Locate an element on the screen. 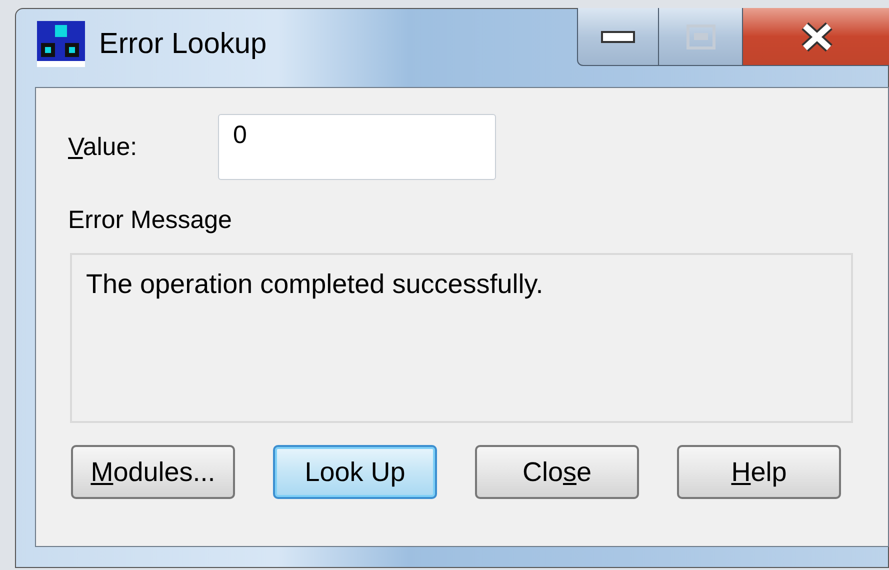 The height and width of the screenshot is (570, 889). message-label: Error Message is located at coordinates (150, 220).